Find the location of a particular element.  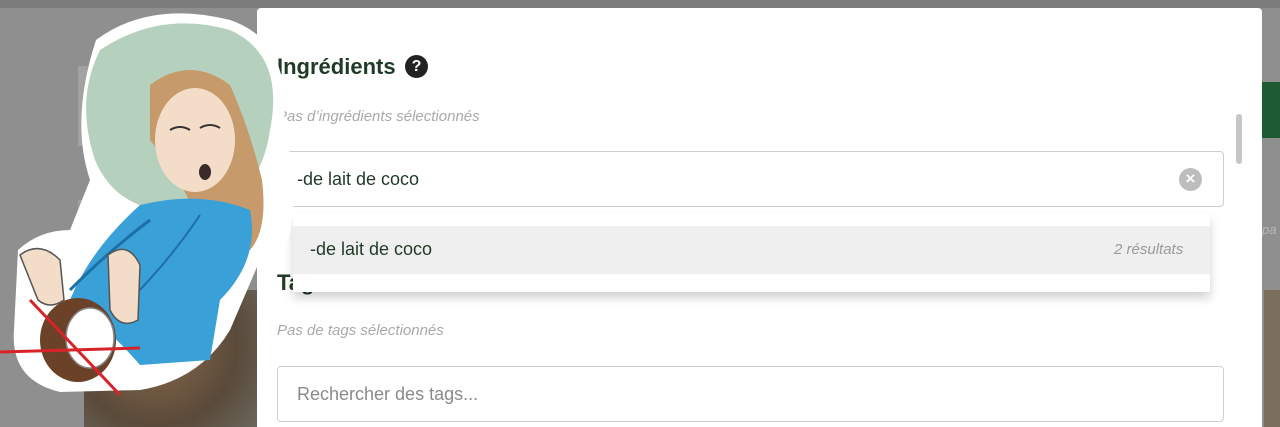

autocomplete-option-label: -de lait de coco is located at coordinates (371, 249).